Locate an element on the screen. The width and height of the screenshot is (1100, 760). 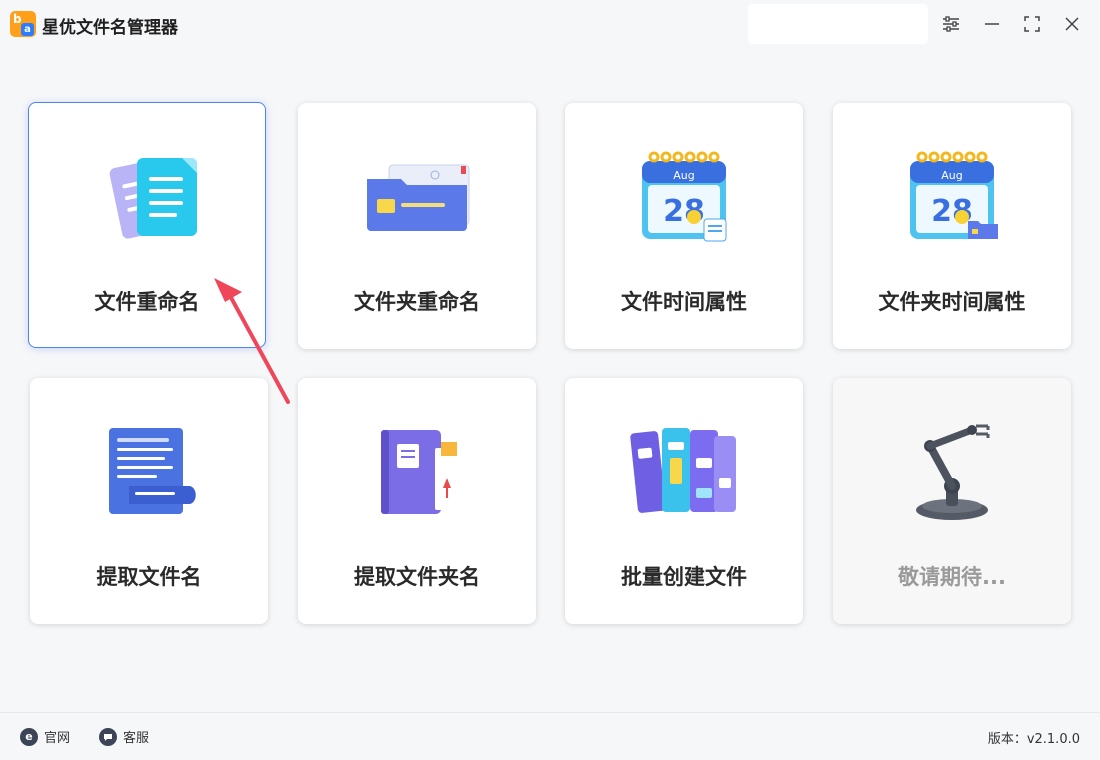
app-title: 星优文件名管理器 is located at coordinates (110, 28).